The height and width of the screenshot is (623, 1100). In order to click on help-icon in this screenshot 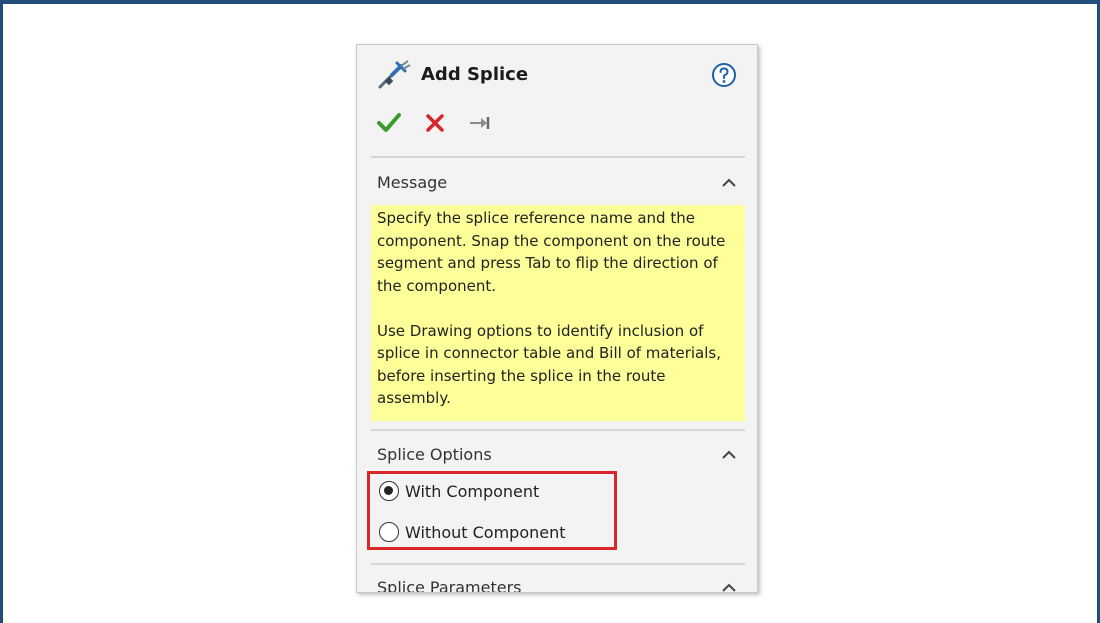, I will do `click(724, 75)`.